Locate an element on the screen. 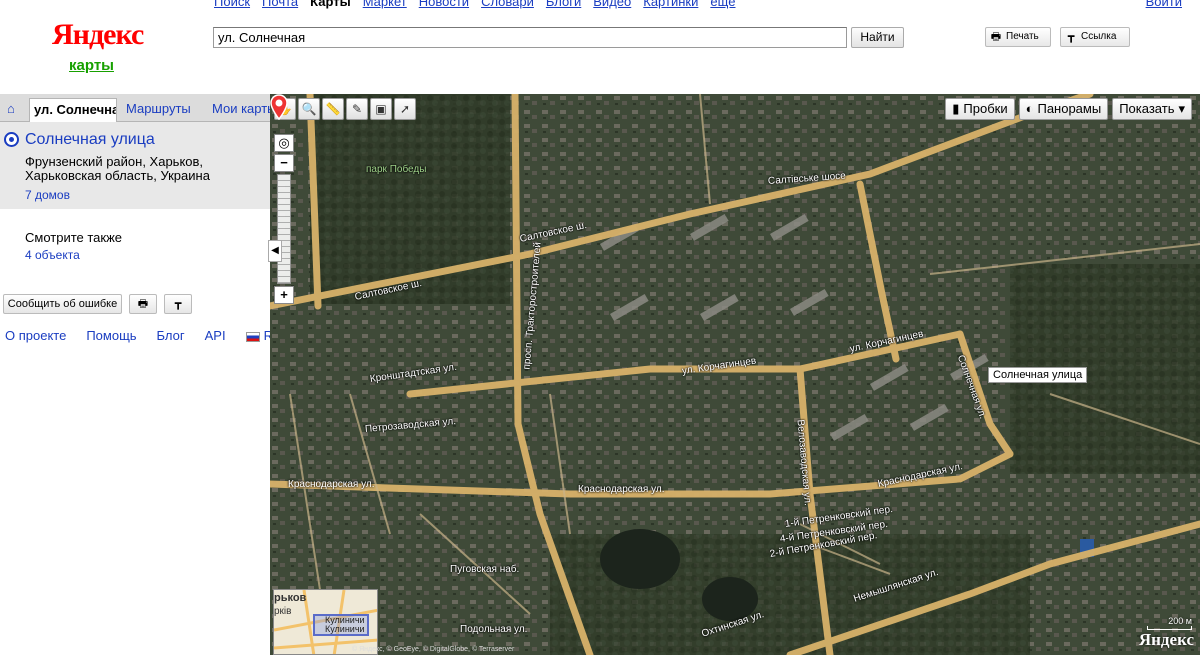  map-toolbar: ✋ 🔍 📏 ✎ ▣ ➚ is located at coordinates (345, 109).